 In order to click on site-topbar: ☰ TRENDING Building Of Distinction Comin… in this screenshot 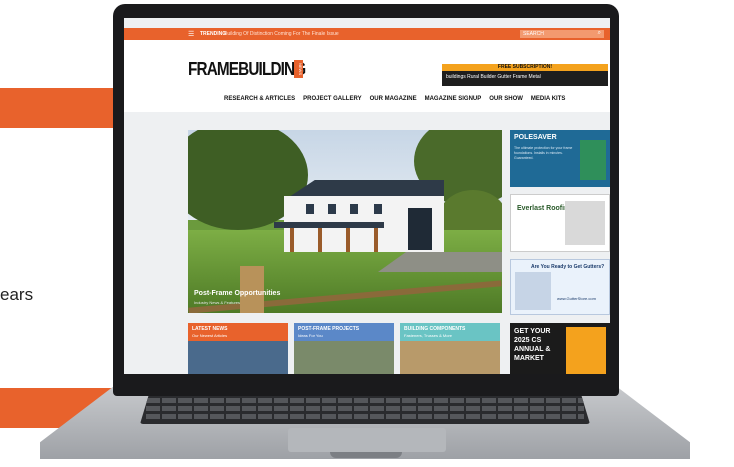, I will do `click(367, 34)`.